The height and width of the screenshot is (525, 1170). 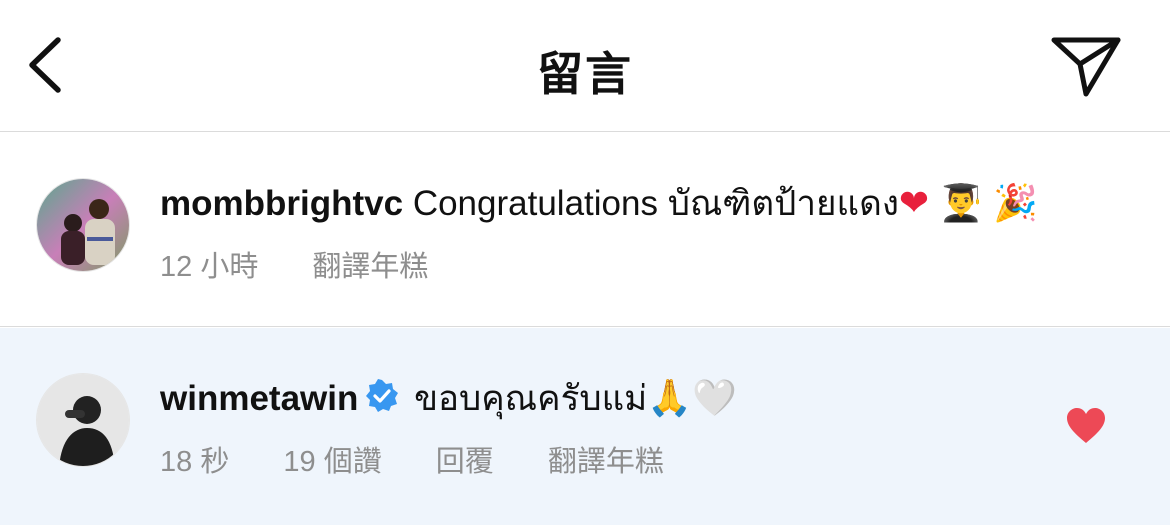 I want to click on graduate-emoji: 👨‍🎓, so click(x=961, y=203).